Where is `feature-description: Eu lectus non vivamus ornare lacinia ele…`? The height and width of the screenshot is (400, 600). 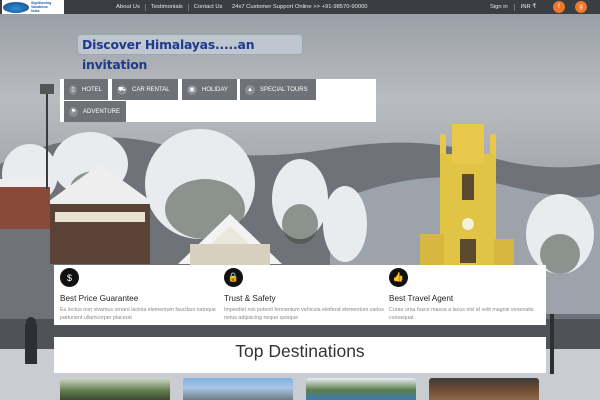
feature-description: Eu lectus non vivamus ornare lacinia ele… is located at coordinates (138, 314).